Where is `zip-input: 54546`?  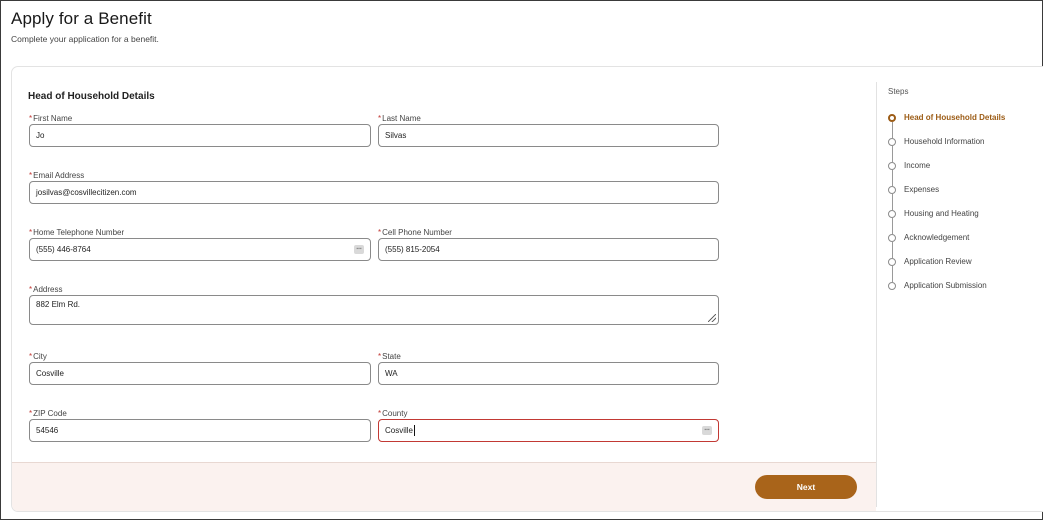 zip-input: 54546 is located at coordinates (200, 430).